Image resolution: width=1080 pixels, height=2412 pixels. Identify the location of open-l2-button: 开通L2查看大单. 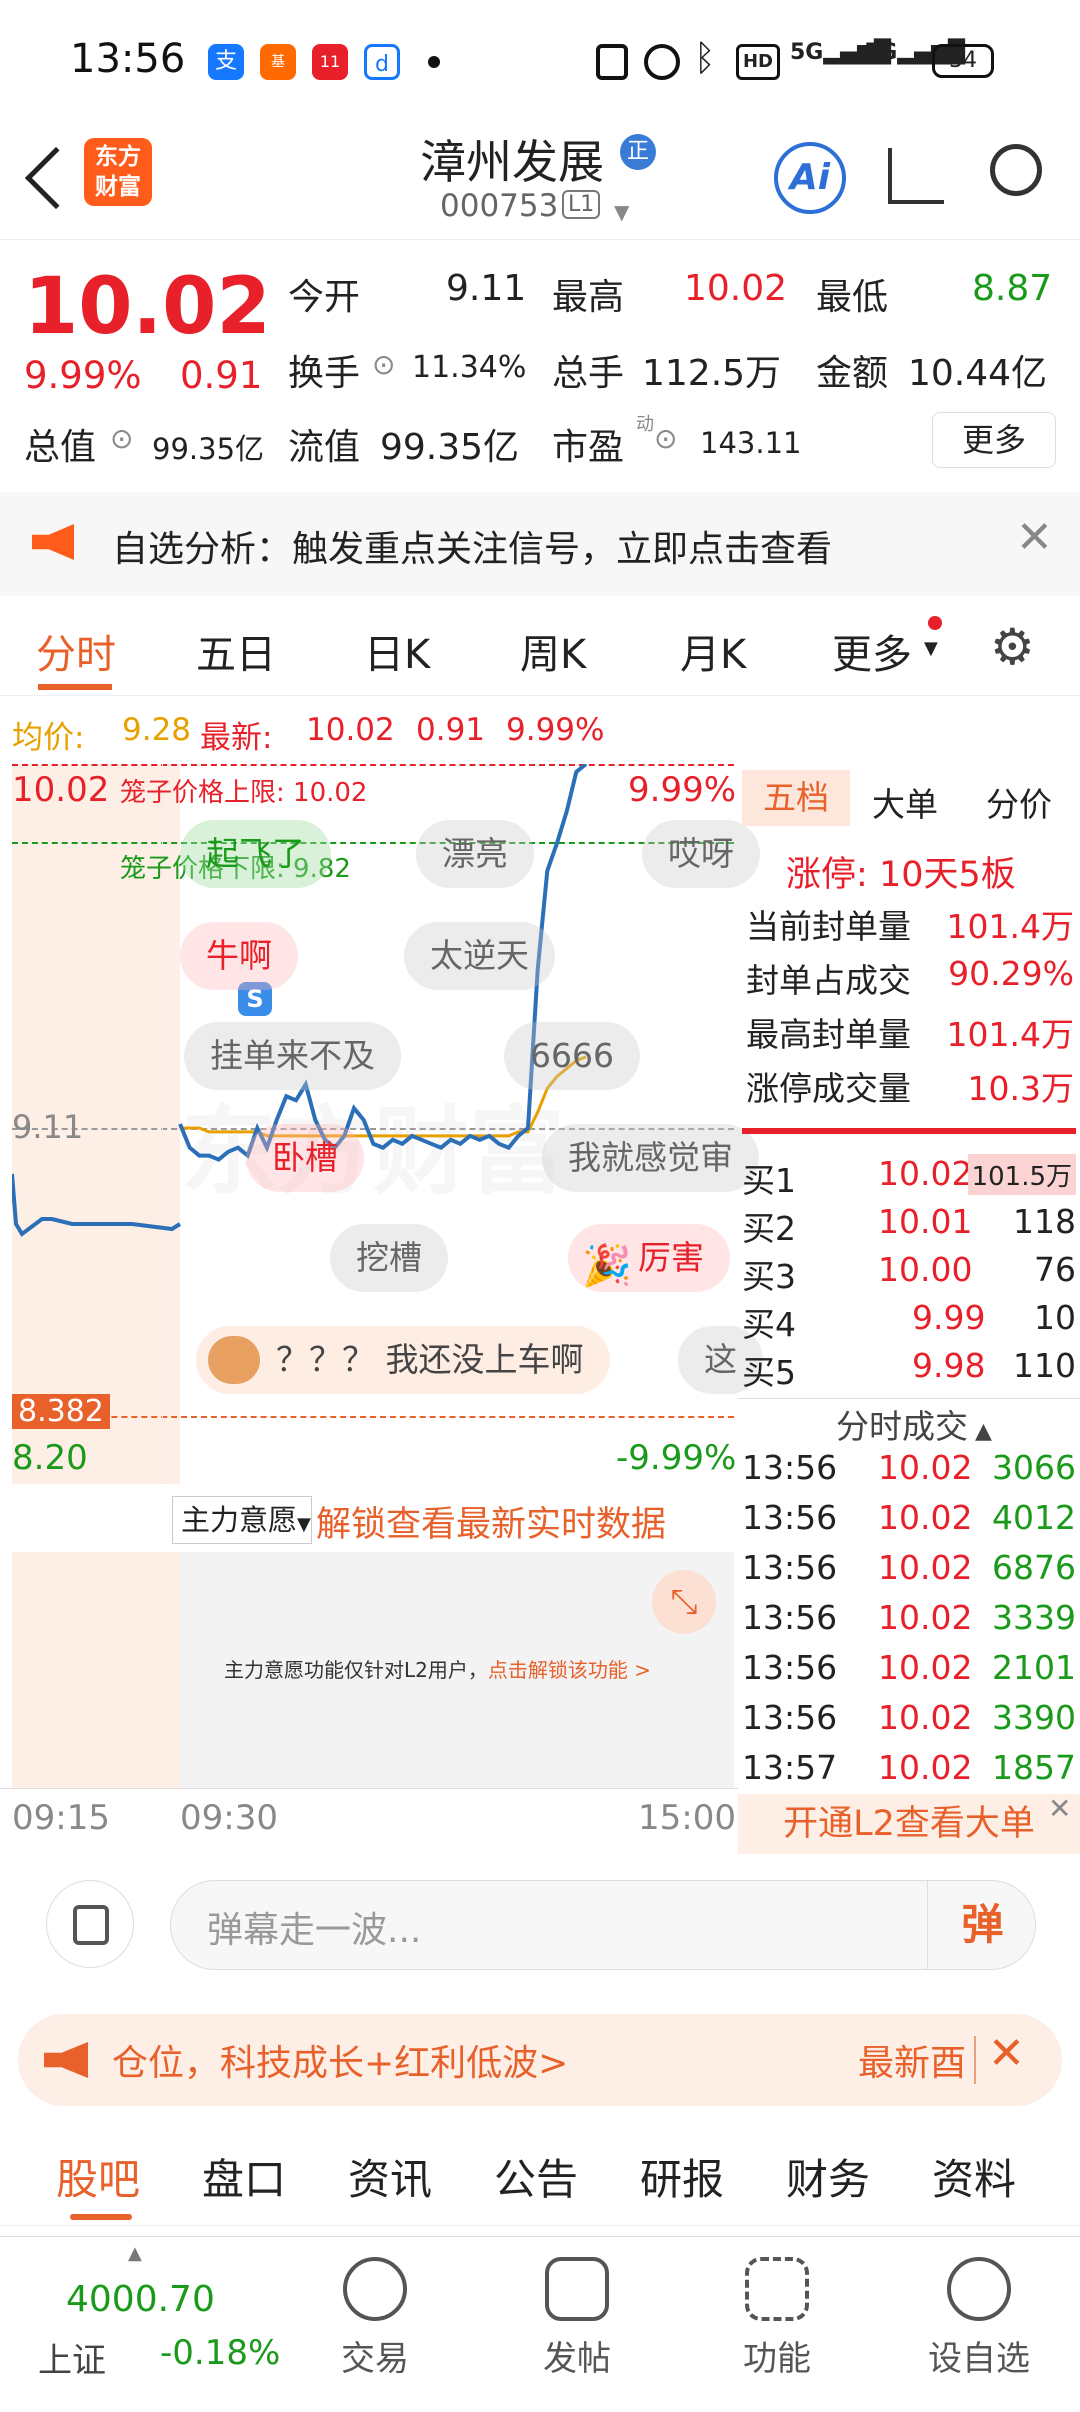
(909, 1824).